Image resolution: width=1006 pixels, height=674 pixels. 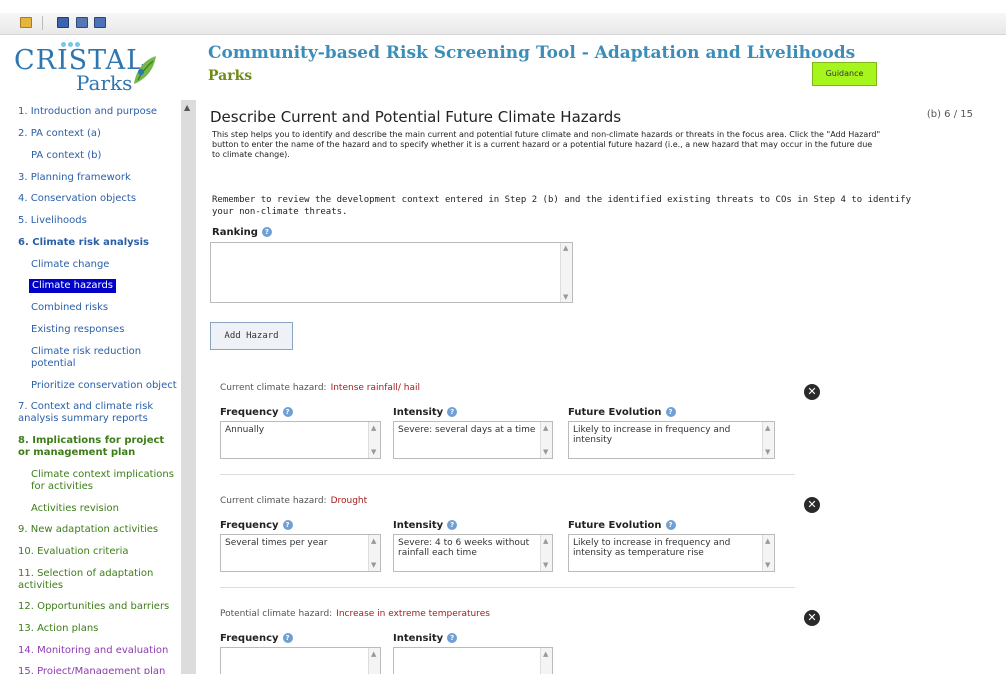 I want to click on sidebar-item-selection-adaptation-cont: activities, so click(x=40, y=586).